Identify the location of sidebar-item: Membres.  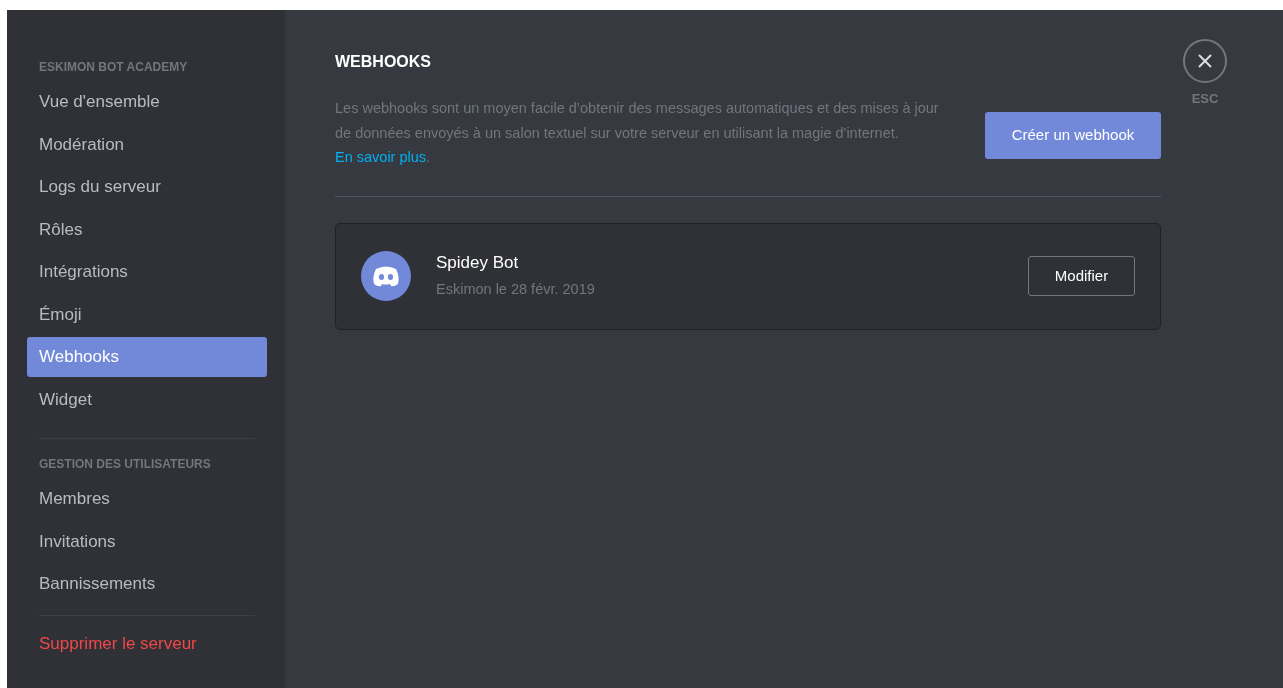
(147, 499).